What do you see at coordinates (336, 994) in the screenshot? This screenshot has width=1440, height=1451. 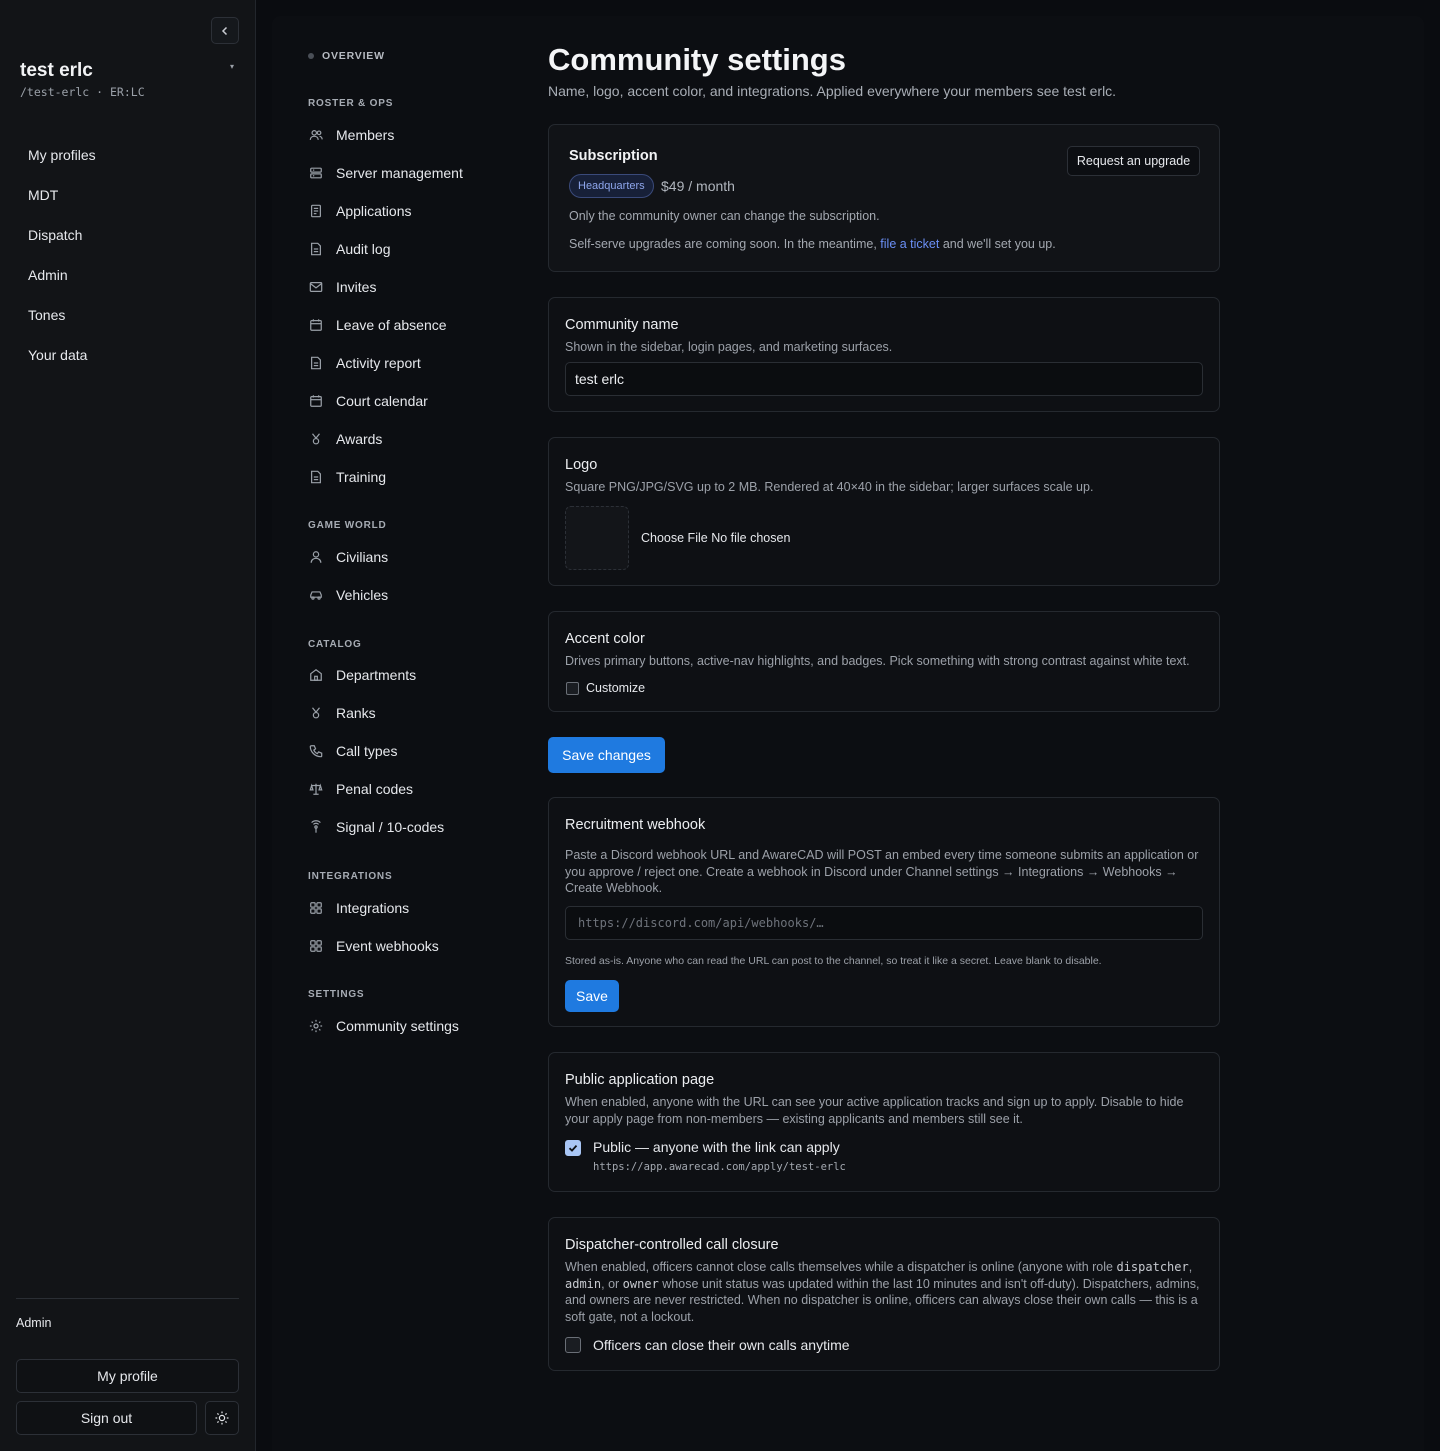 I see `group-label-settings: SETTINGS` at bounding box center [336, 994].